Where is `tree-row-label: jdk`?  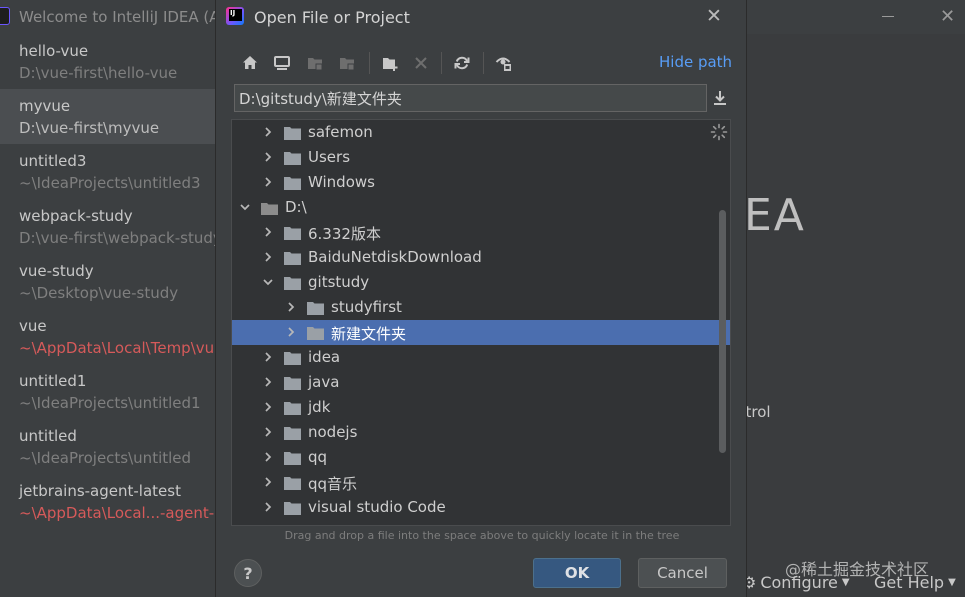 tree-row-label: jdk is located at coordinates (319, 407).